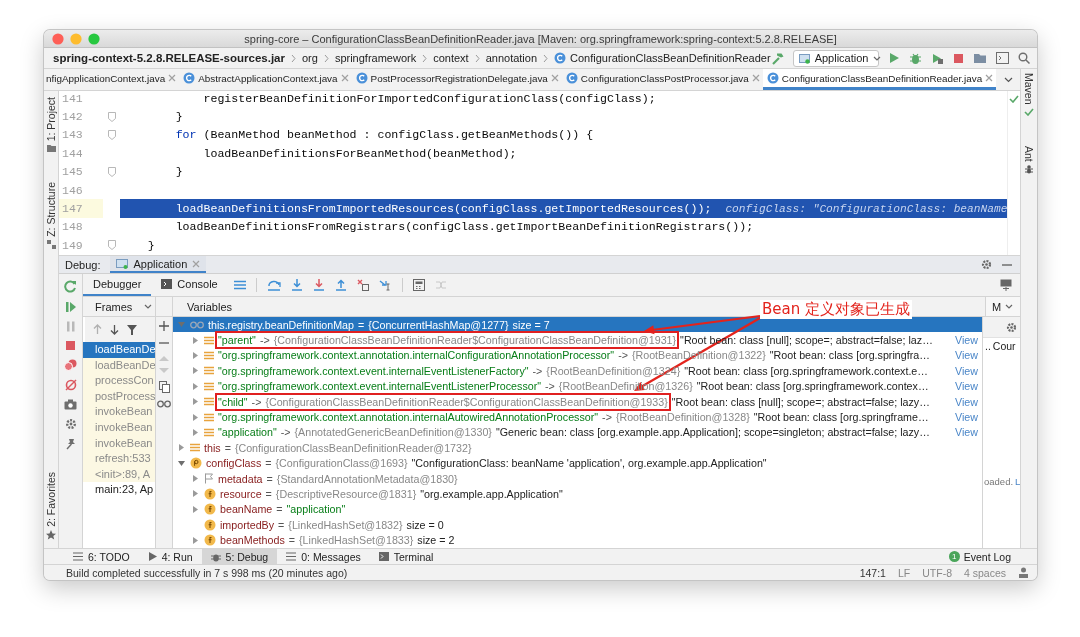 The height and width of the screenshot is (637, 1080). I want to click on tool-window-tab: Event Log, so click(987, 556).